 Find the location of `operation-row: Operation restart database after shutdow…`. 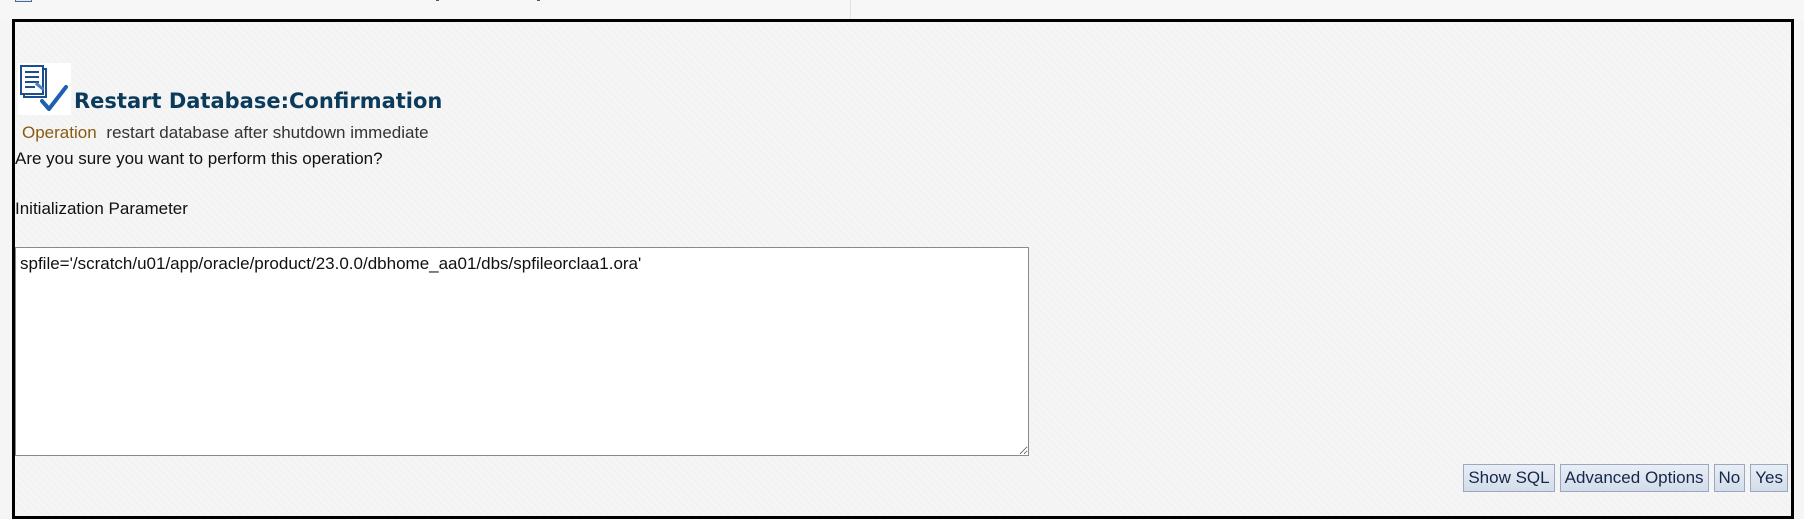

operation-row: Operation restart database after shutdow… is located at coordinates (225, 133).